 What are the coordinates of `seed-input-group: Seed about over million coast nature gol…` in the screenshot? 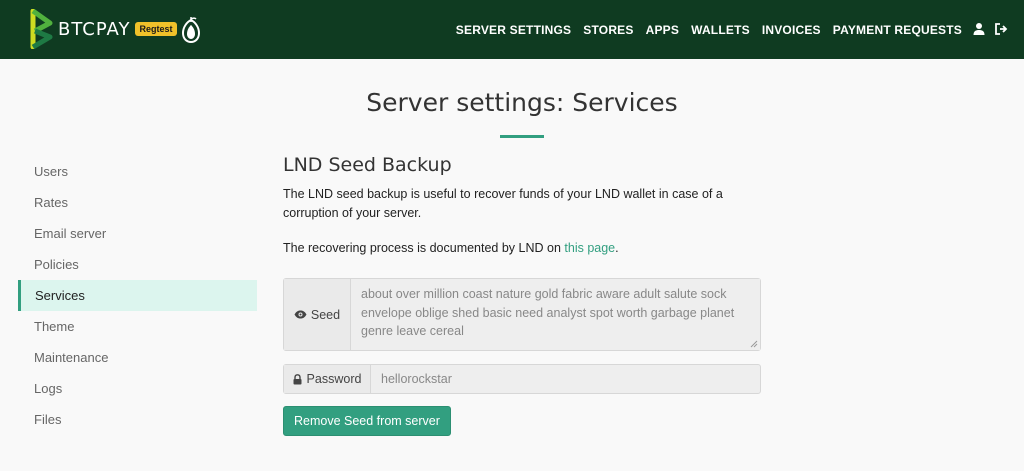 It's located at (522, 314).